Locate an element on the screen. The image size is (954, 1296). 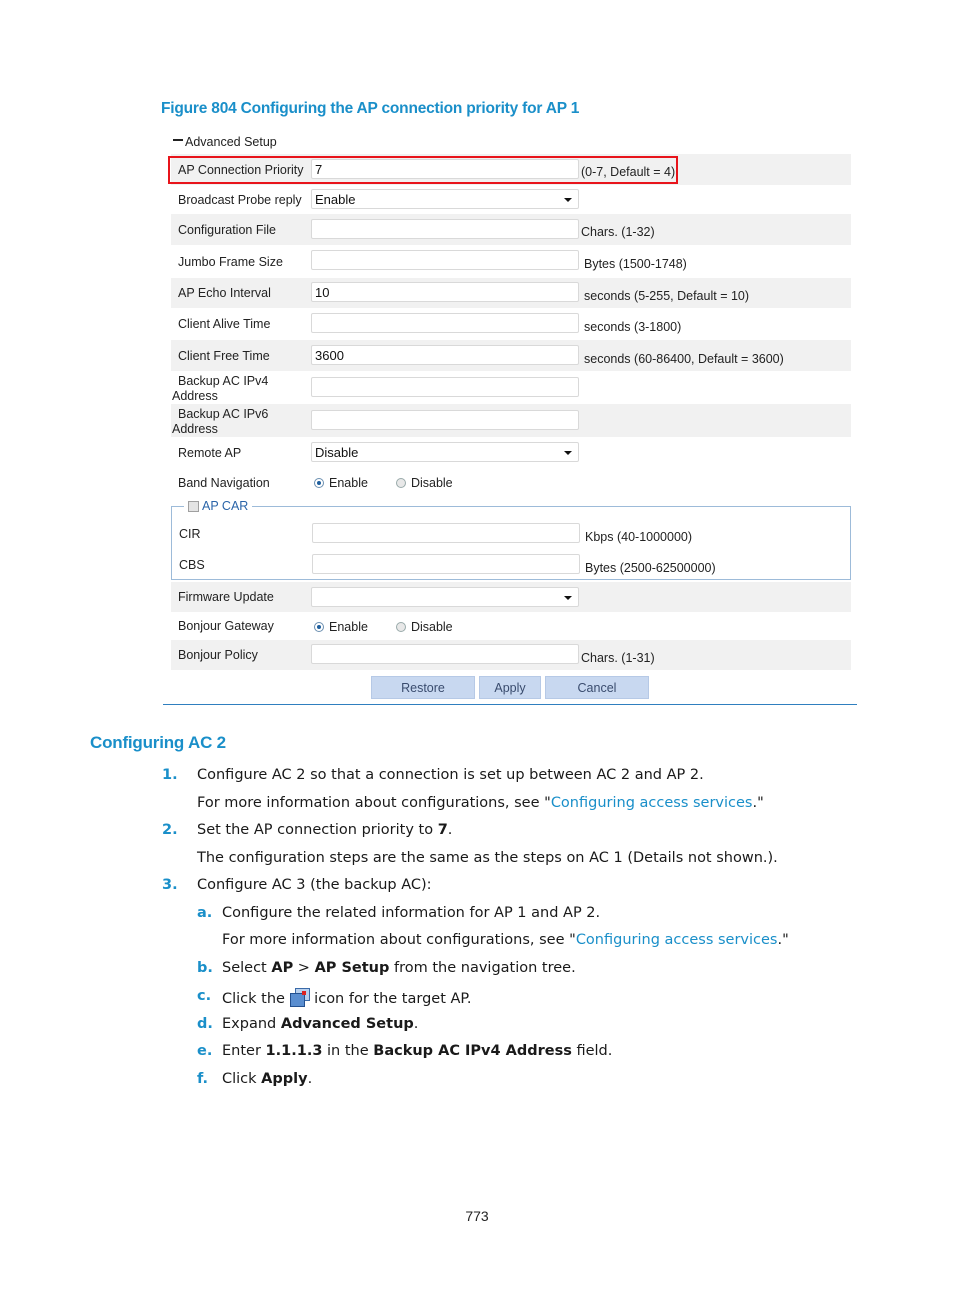
ap-echo-interval-input: 10 is located at coordinates (445, 292).